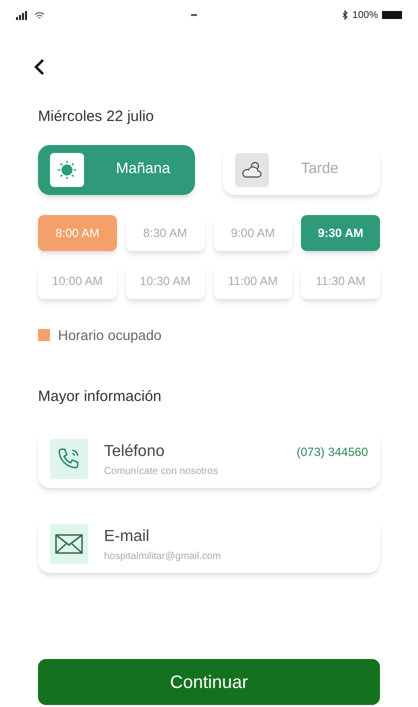 This screenshot has width=418, height=707. What do you see at coordinates (77, 280) in the screenshot?
I see `time-slot: 10:00 AM` at bounding box center [77, 280].